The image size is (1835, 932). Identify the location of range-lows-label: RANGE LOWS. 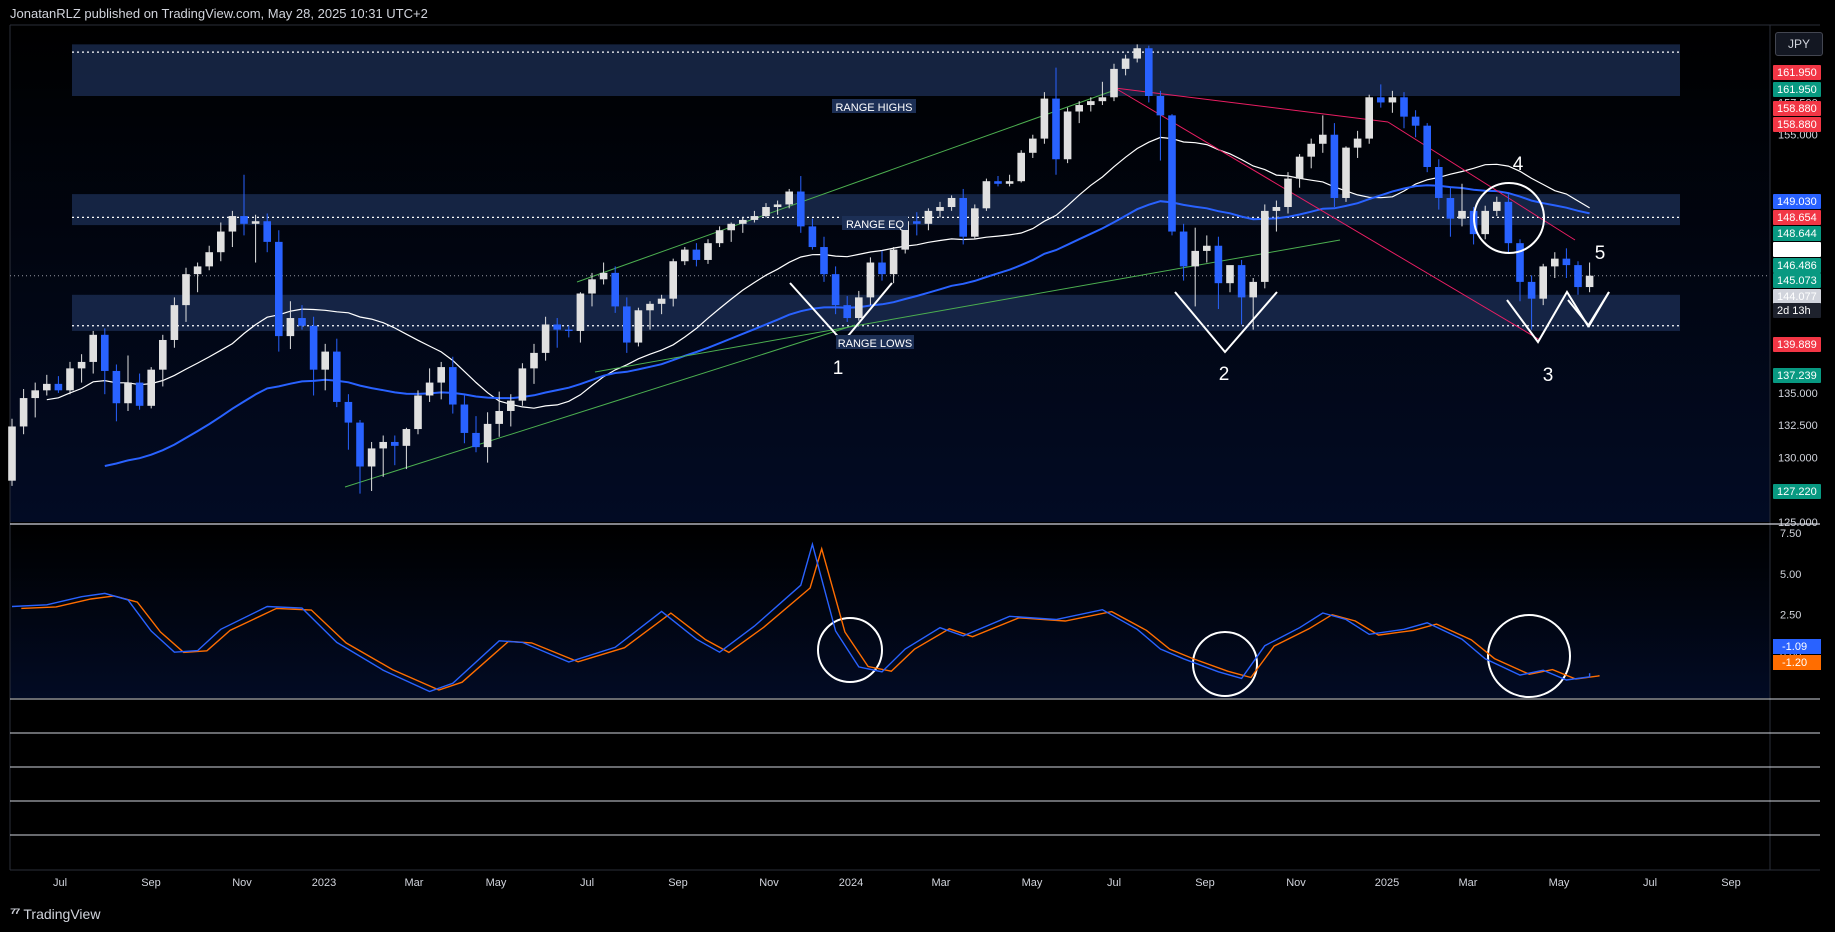
(875, 344).